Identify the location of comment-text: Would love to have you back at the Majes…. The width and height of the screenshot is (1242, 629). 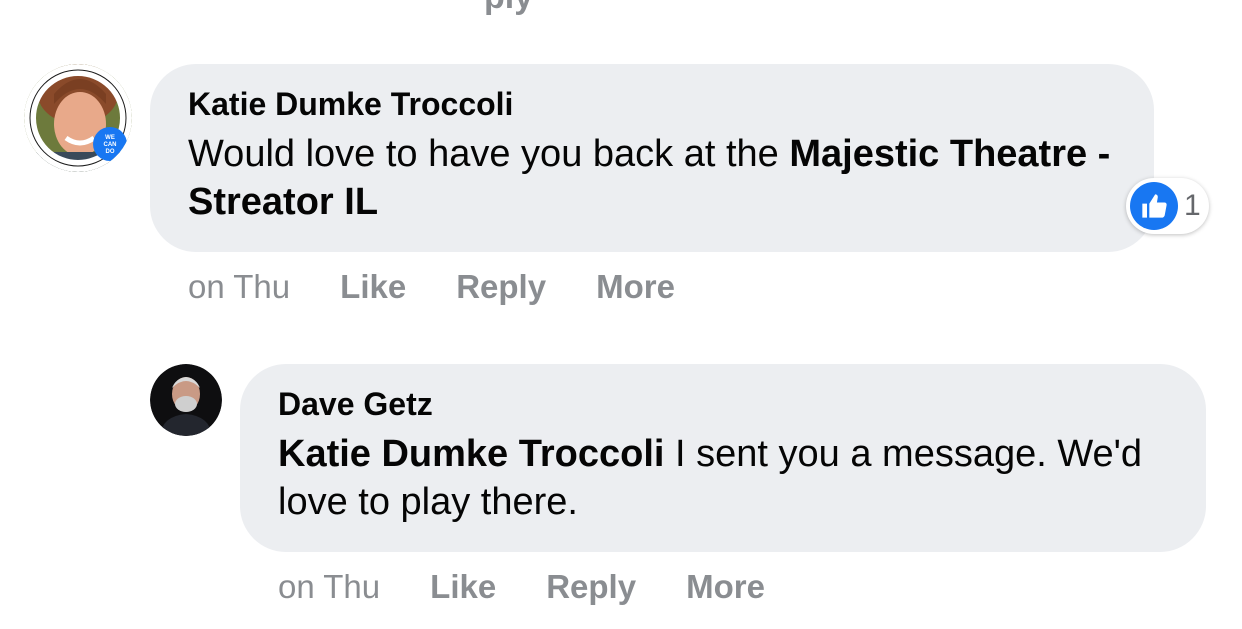
(652, 178).